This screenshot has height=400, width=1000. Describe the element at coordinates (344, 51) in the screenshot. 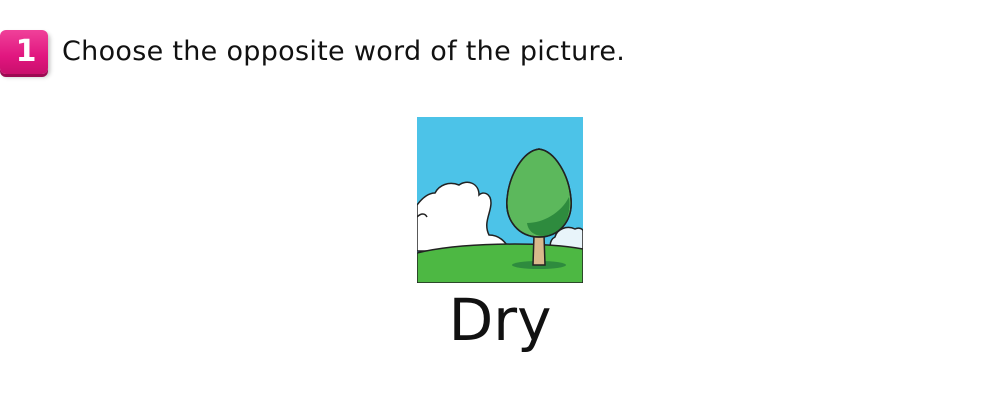

I see `question-instruction: Choose the opposite word of the picture.` at that location.